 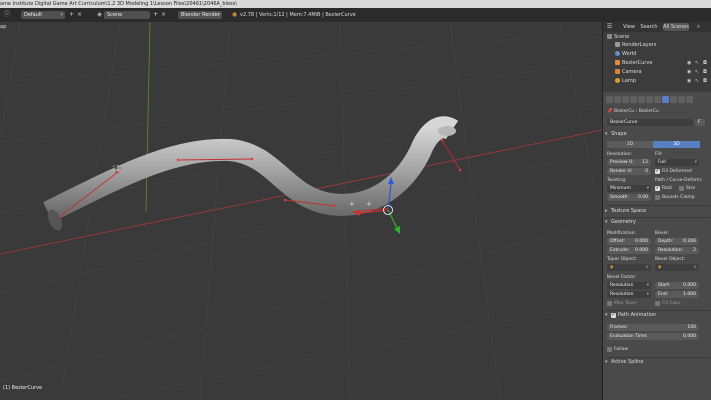 What do you see at coordinates (657, 205) in the screenshot?
I see `divider` at bounding box center [657, 205].